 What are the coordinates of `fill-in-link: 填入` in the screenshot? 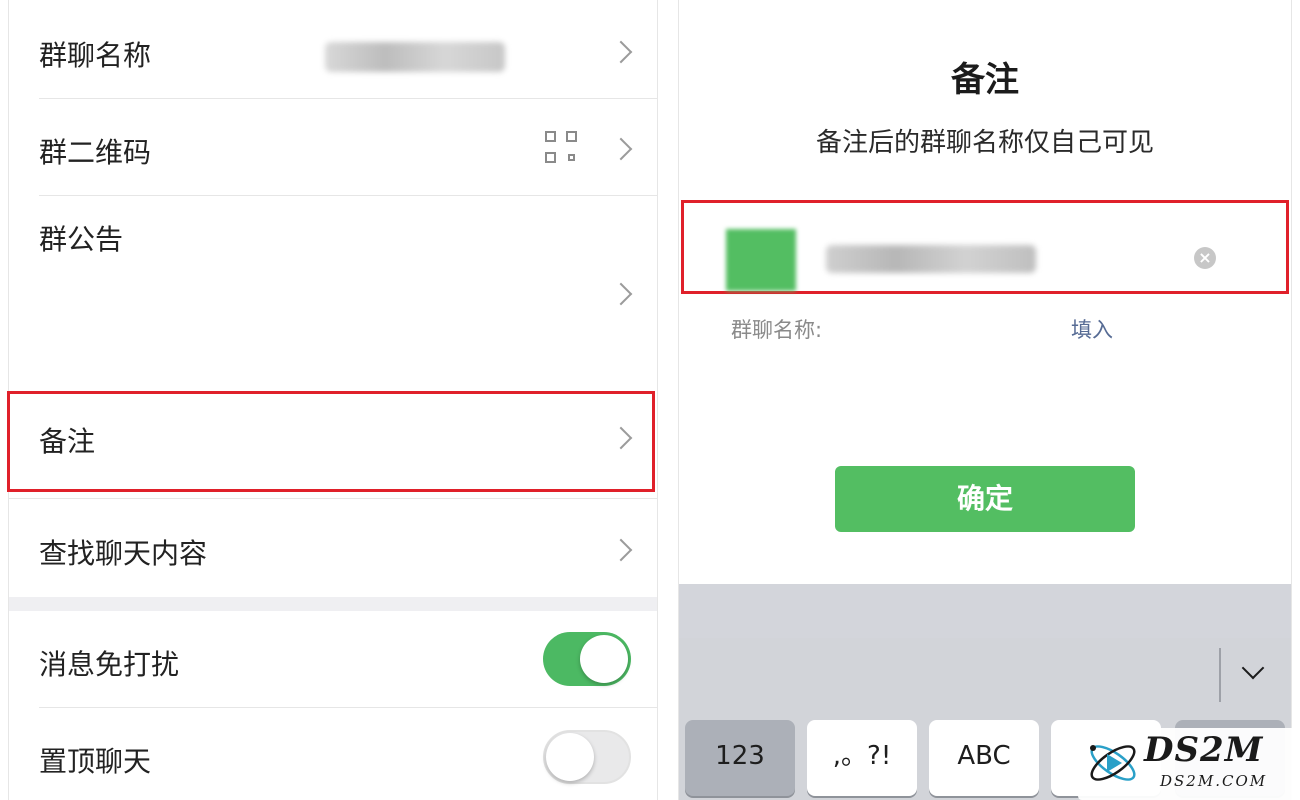 It's located at (1092, 329).